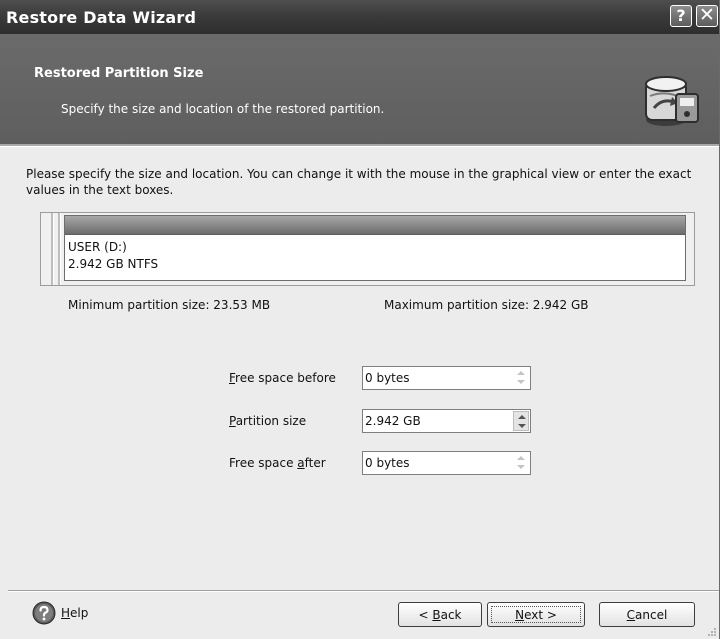 The height and width of the screenshot is (639, 720). What do you see at coordinates (437, 378) in the screenshot?
I see `free-space-before-input` at bounding box center [437, 378].